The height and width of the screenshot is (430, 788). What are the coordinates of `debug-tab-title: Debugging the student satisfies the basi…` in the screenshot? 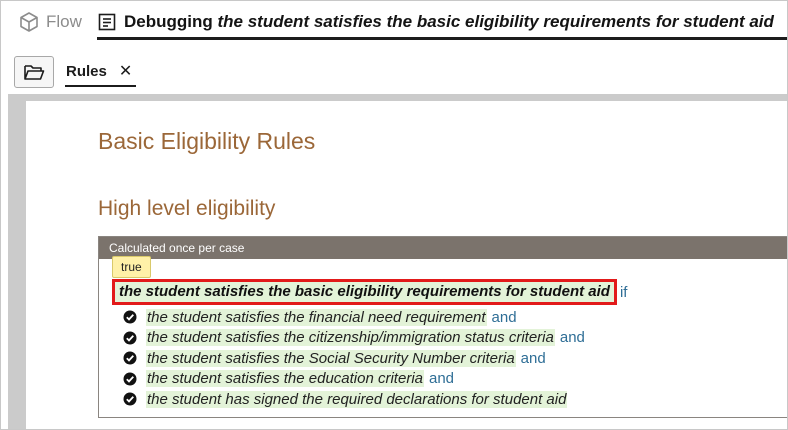 It's located at (449, 22).